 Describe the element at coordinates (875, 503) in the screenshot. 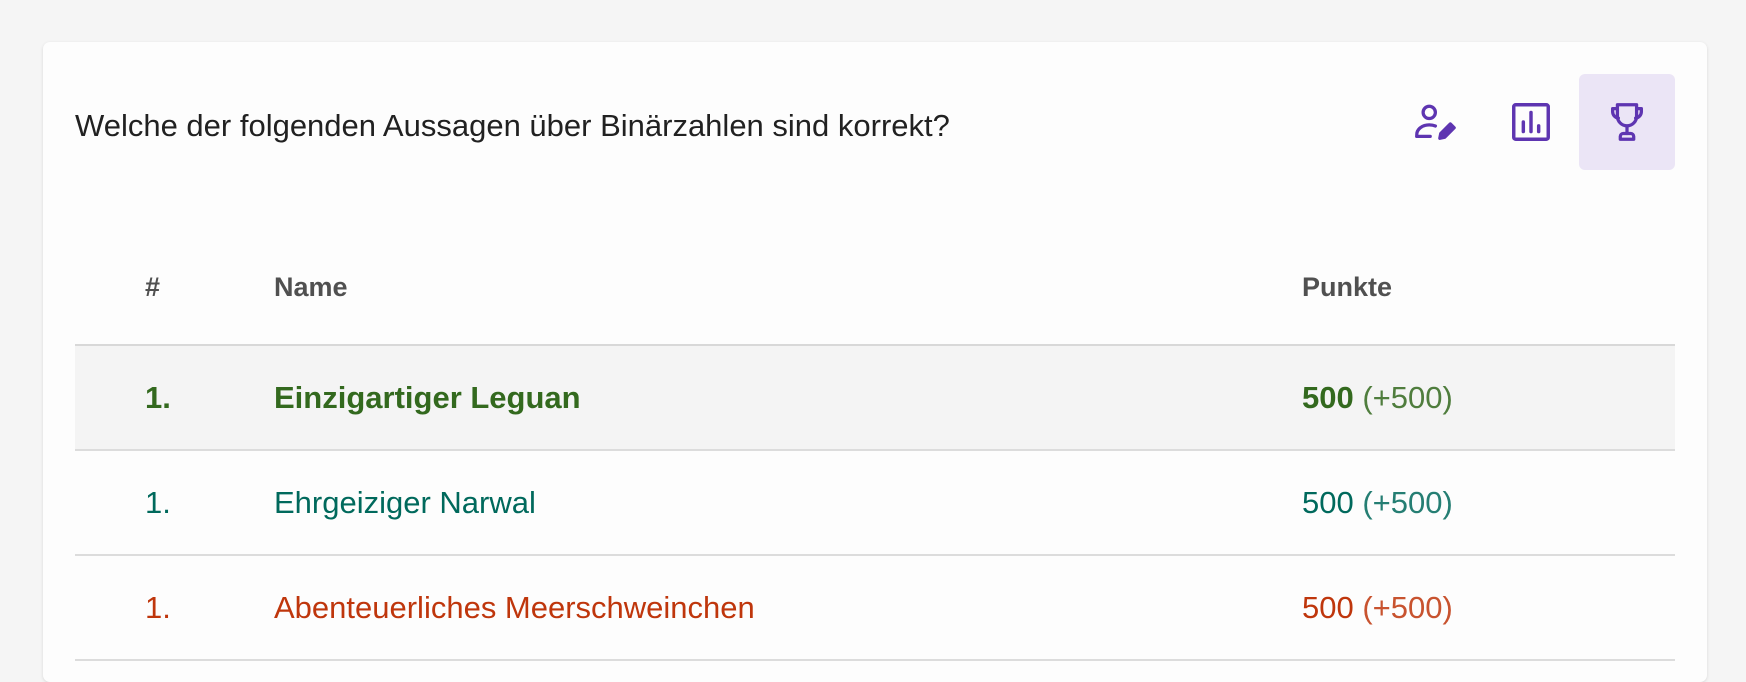

I see `table-row: 1. Ehrgeiziger Narwal 500 (+500)` at that location.